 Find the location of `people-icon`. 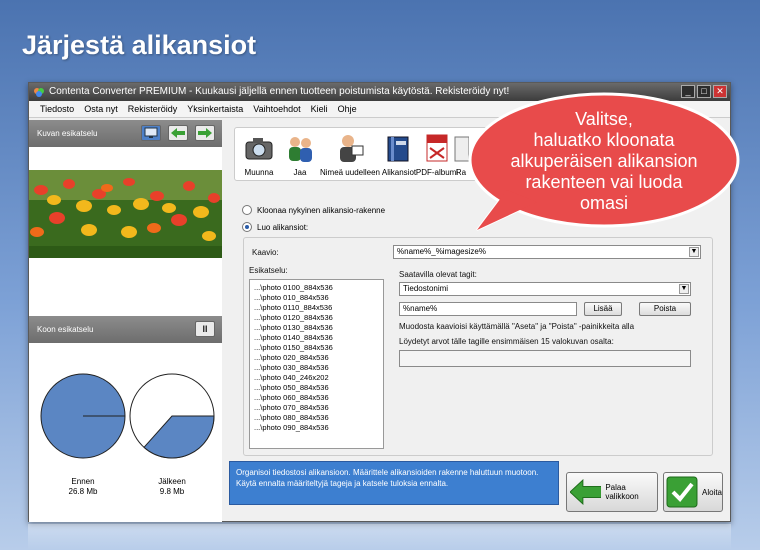

people-icon is located at coordinates (300, 149).